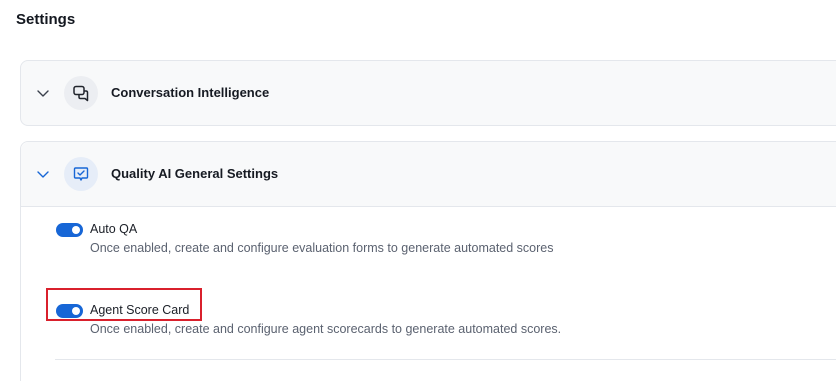  I want to click on setting-label: Auto QA, so click(114, 229).